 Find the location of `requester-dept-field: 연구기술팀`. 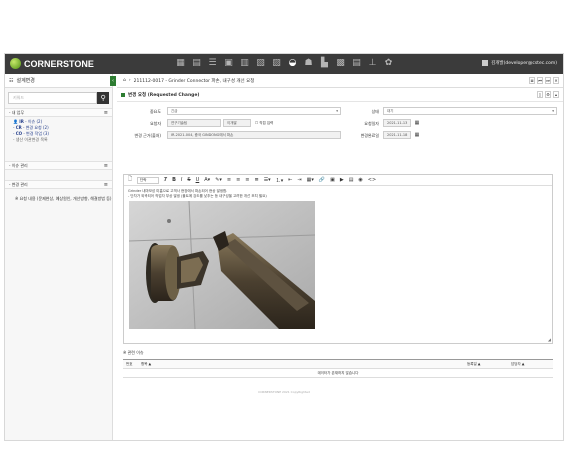

requester-dept-field: 연구기술팀 is located at coordinates (194, 123).